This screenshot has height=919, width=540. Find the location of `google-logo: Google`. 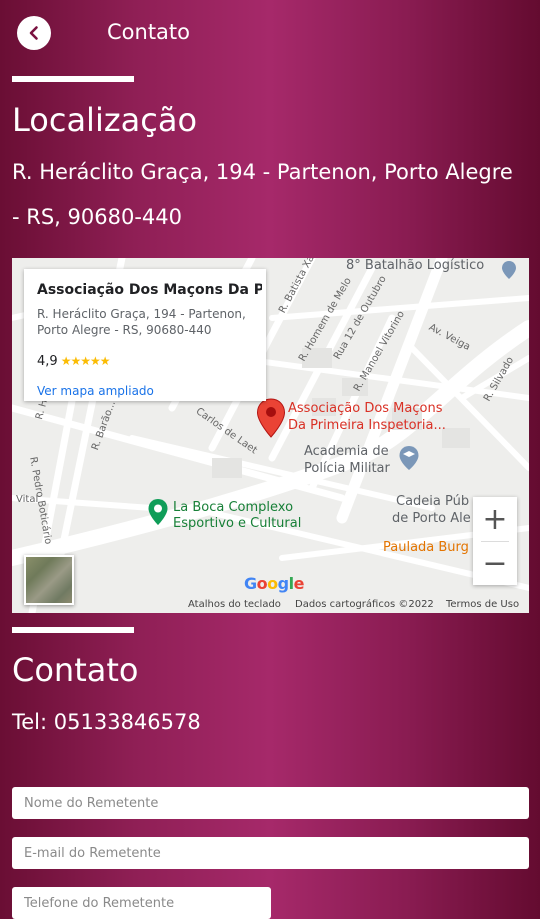

google-logo: Google is located at coordinates (274, 583).